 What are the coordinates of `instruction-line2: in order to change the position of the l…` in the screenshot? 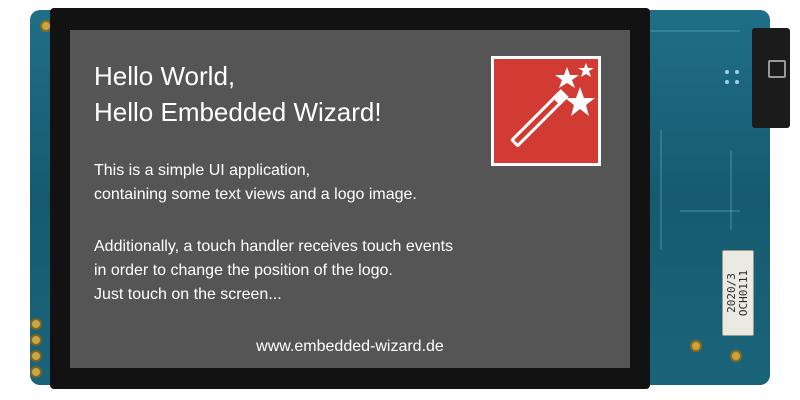 It's located at (243, 270).